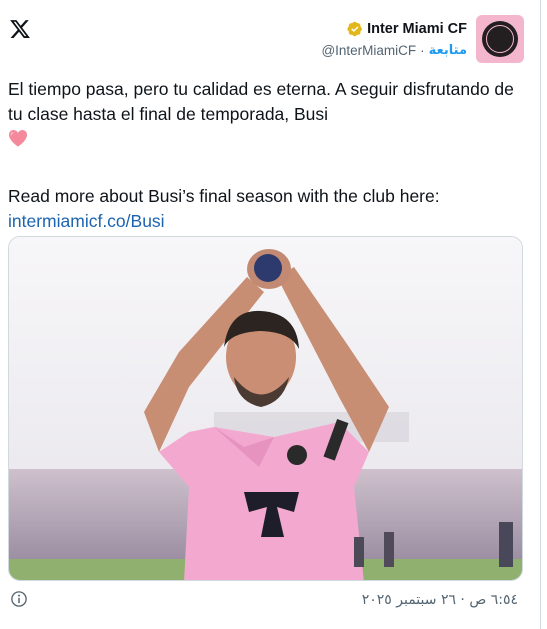 The height and width of the screenshot is (629, 547). What do you see at coordinates (19, 599) in the screenshot?
I see `info-icon` at bounding box center [19, 599].